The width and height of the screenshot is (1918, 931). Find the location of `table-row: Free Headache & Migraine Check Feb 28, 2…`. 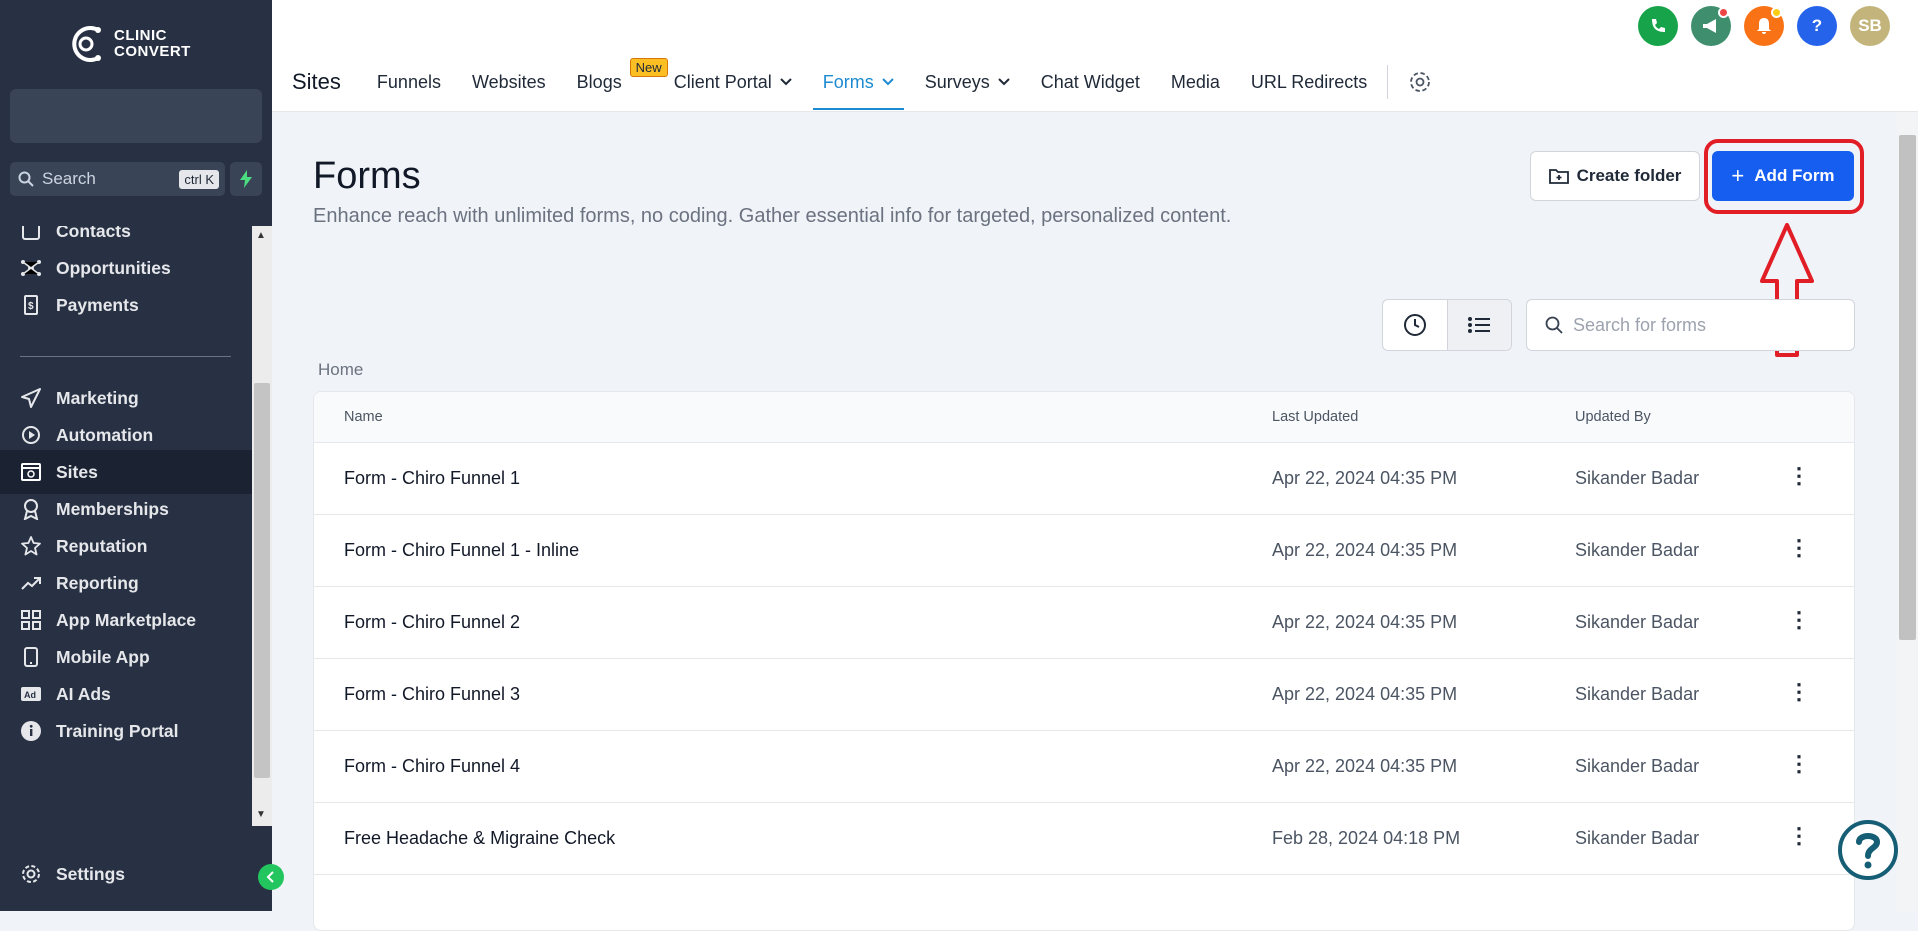

table-row: Free Headache & Migraine Check Feb 28, 2… is located at coordinates (1084, 839).